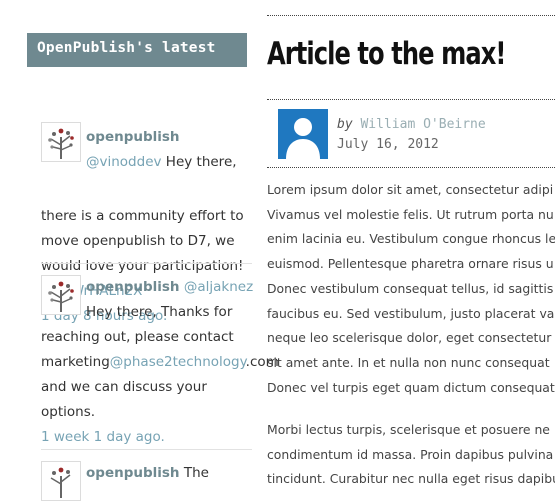 This screenshot has width=555, height=504. Describe the element at coordinates (199, 162) in the screenshot. I see `tweet-text: Hey there,` at that location.